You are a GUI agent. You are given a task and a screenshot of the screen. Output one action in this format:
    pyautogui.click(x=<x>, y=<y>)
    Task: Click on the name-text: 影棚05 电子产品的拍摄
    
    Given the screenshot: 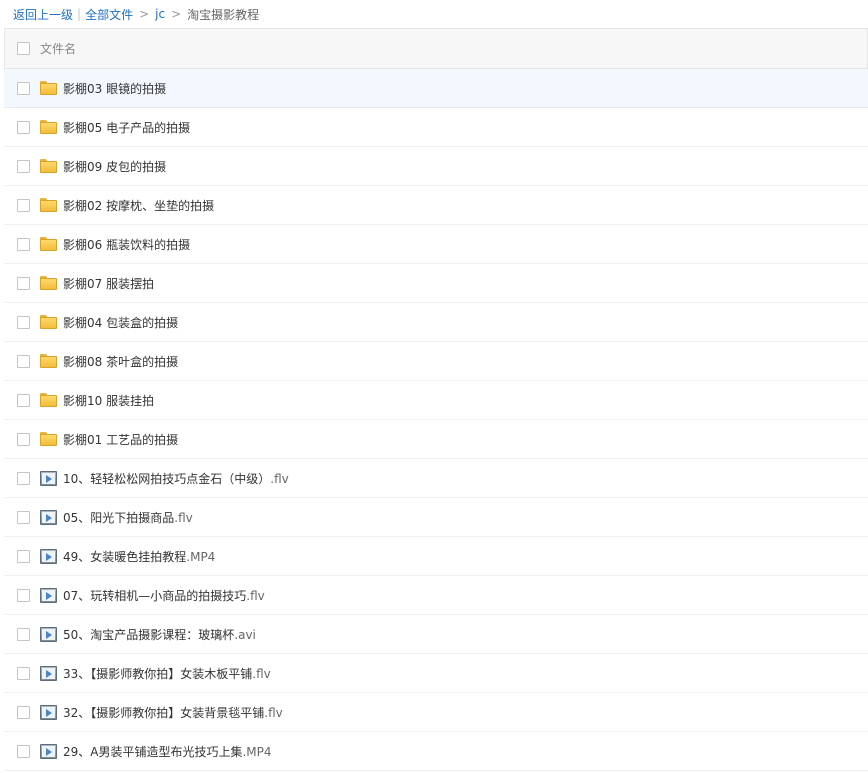 What is the action you would take?
    pyautogui.click(x=127, y=127)
    